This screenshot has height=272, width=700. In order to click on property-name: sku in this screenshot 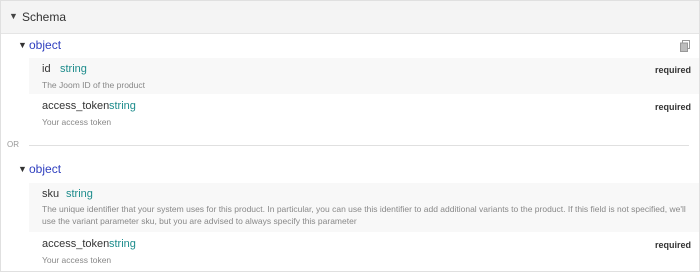, I will do `click(51, 194)`.